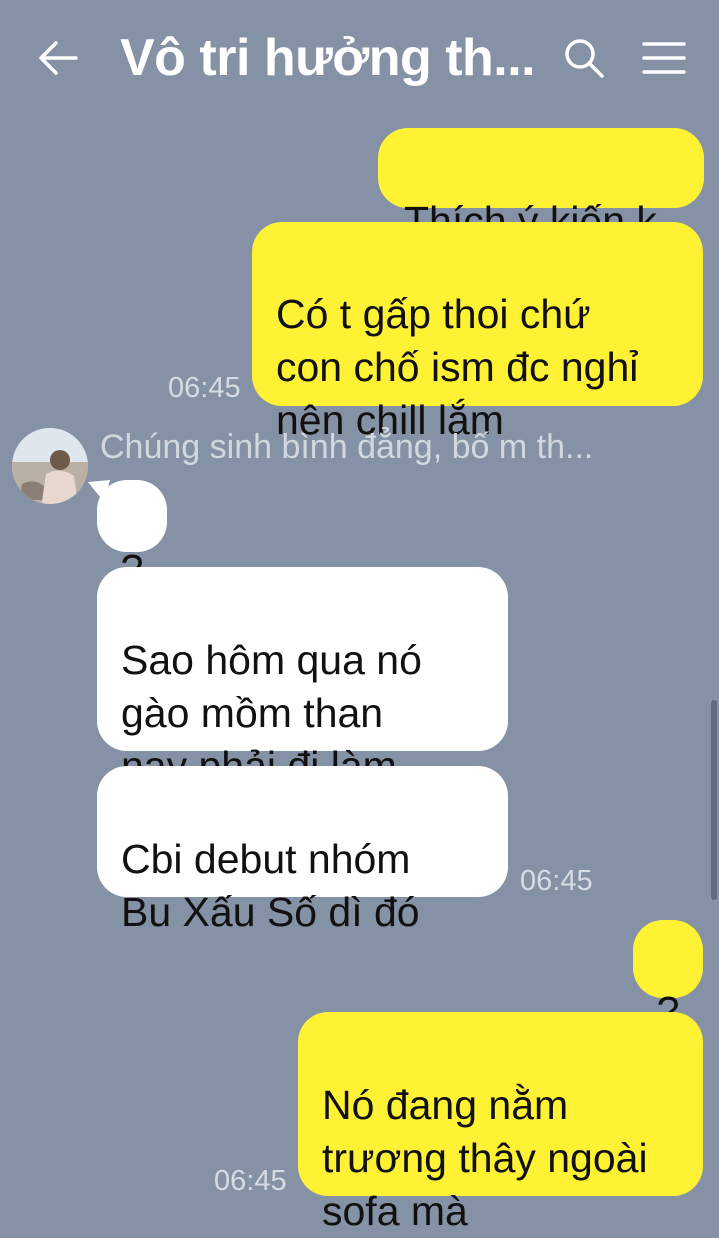  Describe the element at coordinates (485, 1158) in the screenshot. I see `message-text: Nó đang nằm trương thây ngoài sofa mà` at that location.